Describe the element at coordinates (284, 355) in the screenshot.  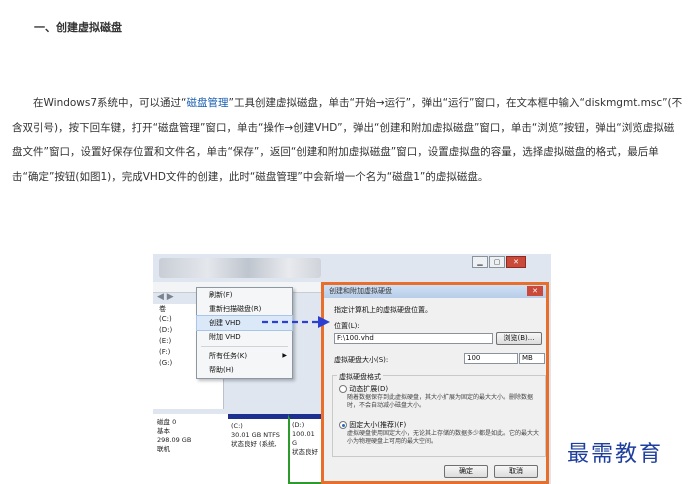
I see `chevron-right-icon: ▶` at that location.